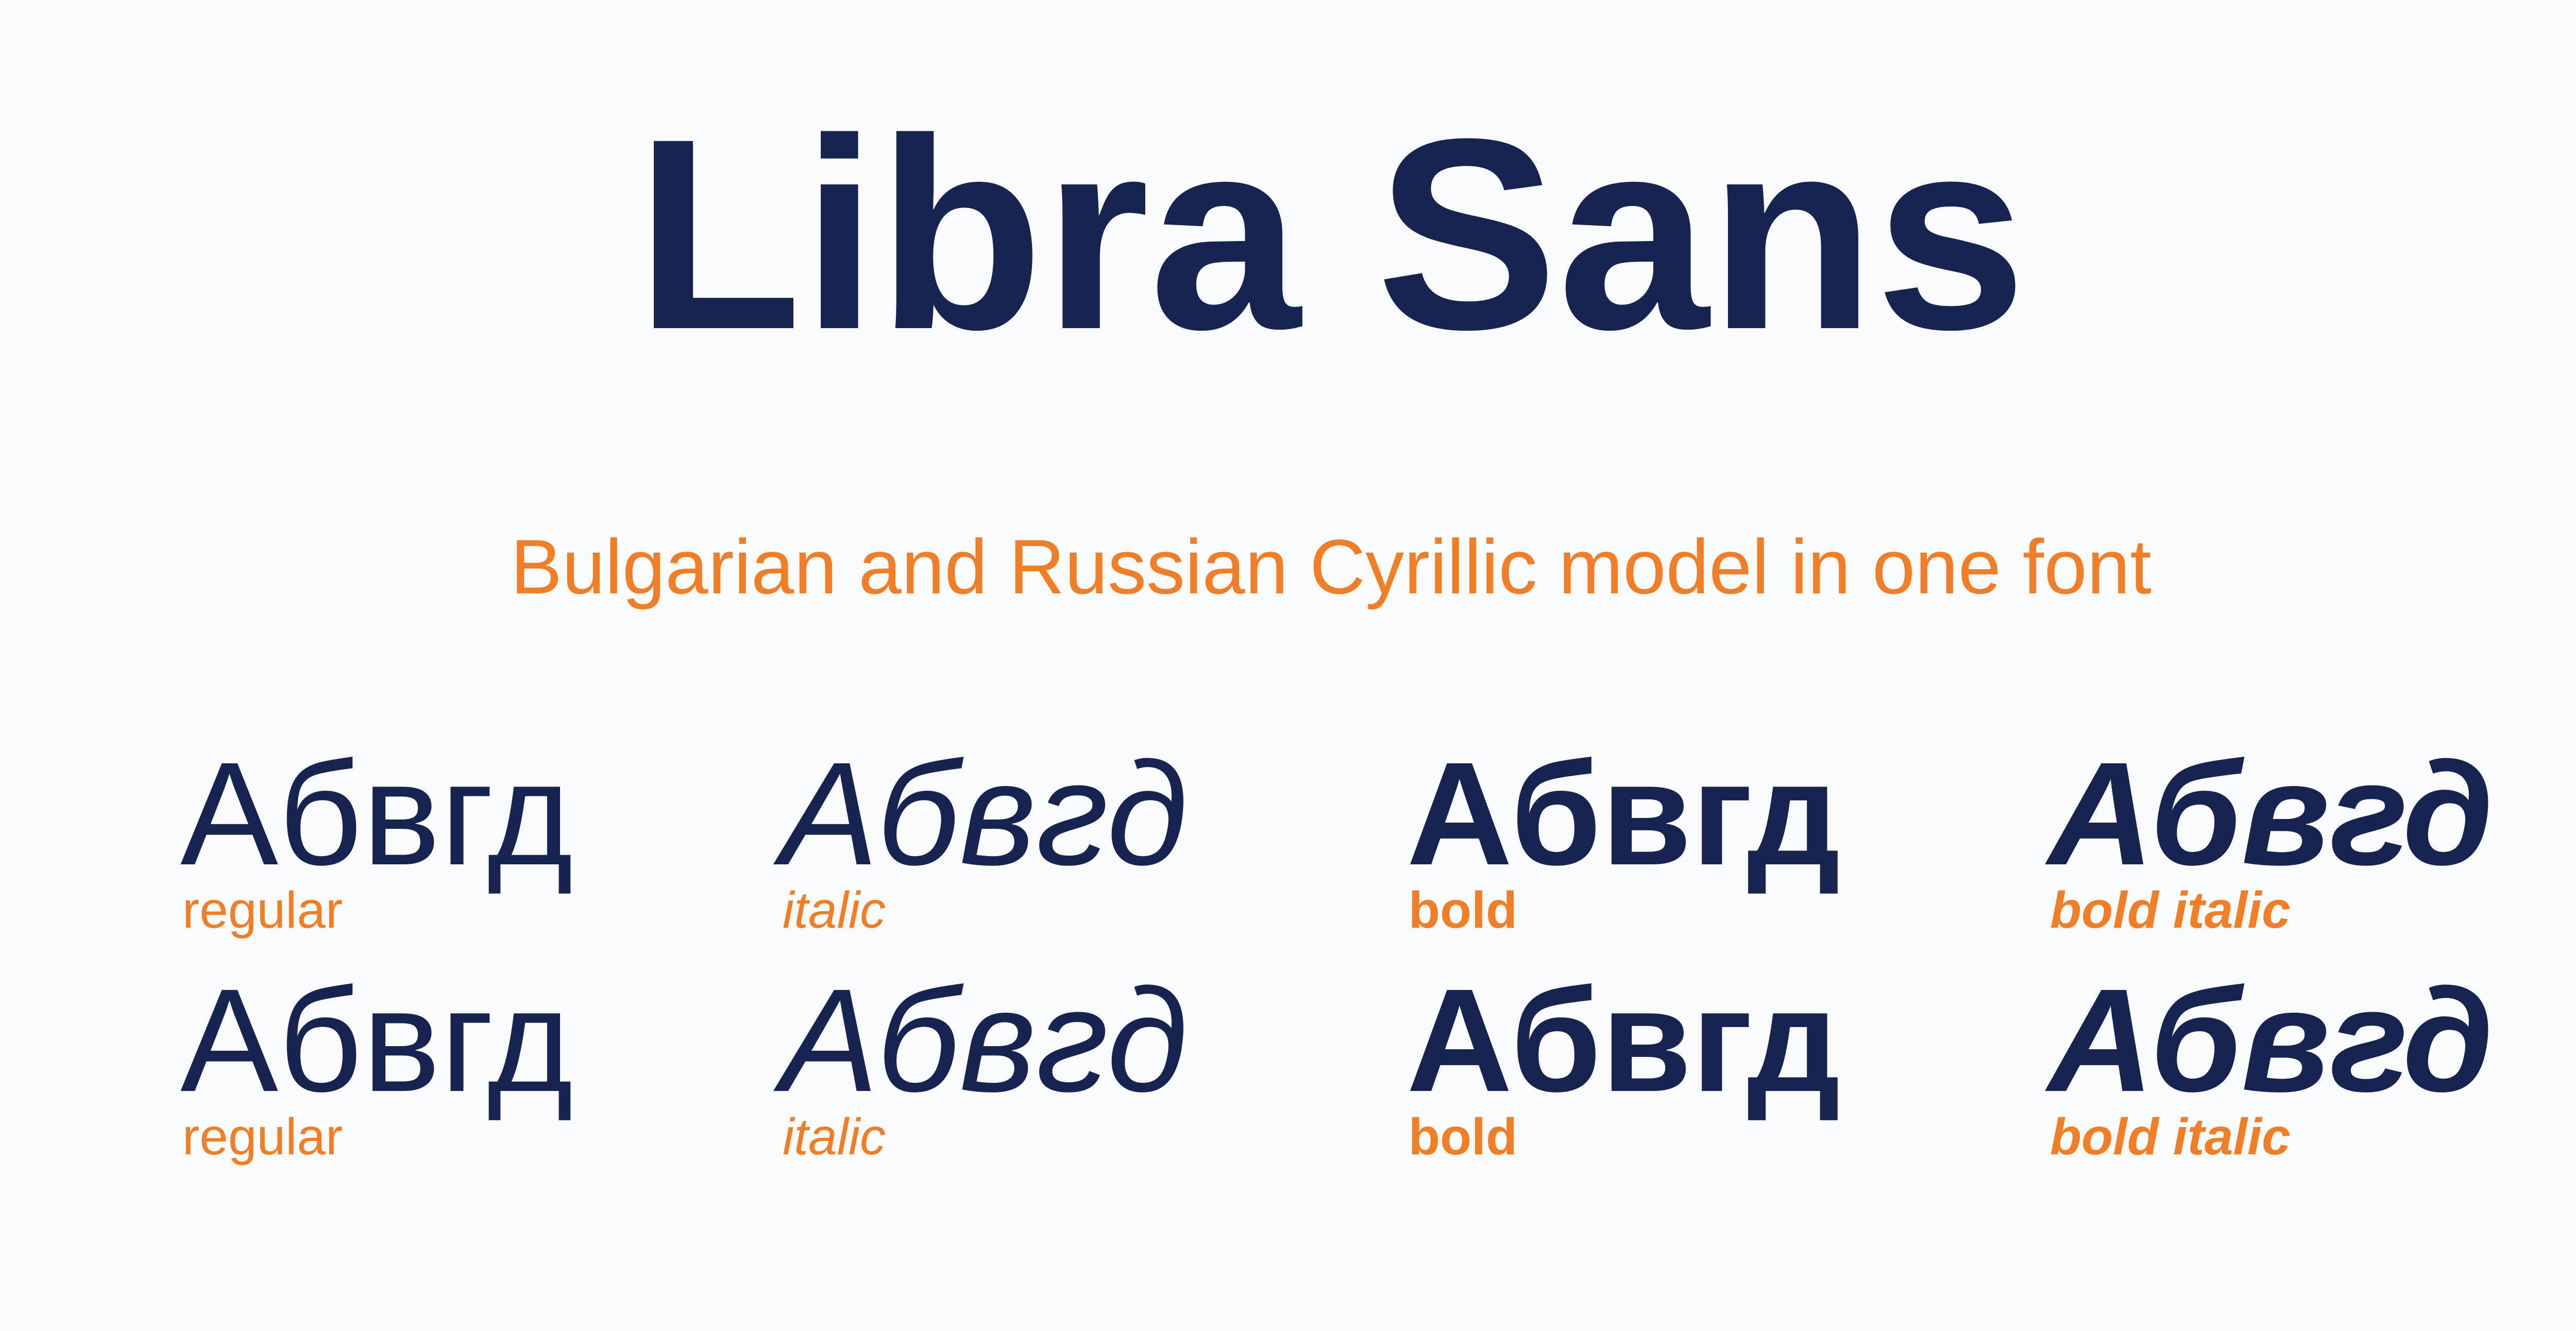 This screenshot has width=2576, height=1331. I want to click on sample-russian-bold: Абвгд bold, so click(1702, 1065).